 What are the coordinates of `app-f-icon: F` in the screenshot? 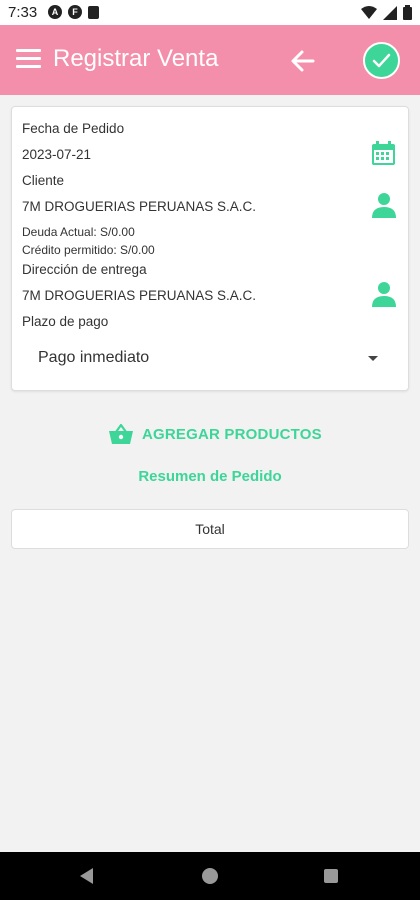 It's located at (75, 12).